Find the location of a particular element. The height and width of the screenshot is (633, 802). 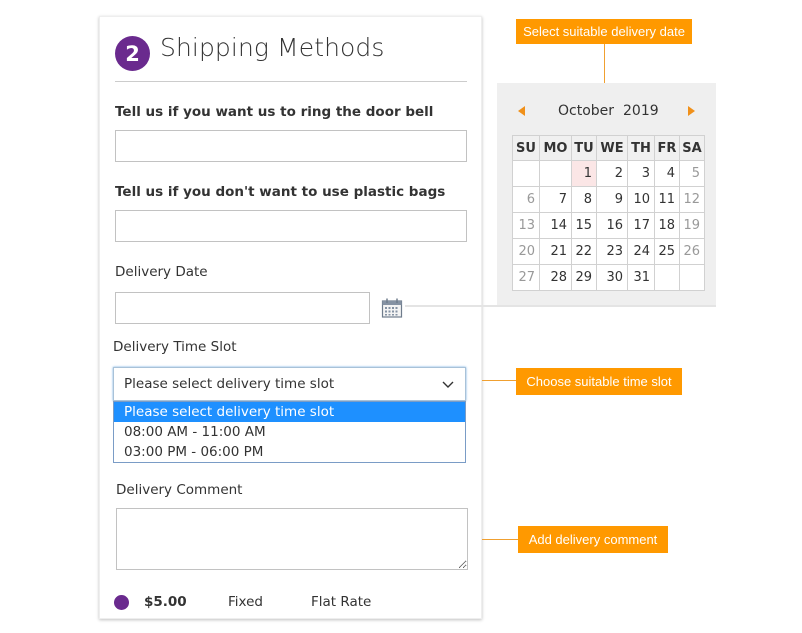

calendar-day: 25 is located at coordinates (667, 251).